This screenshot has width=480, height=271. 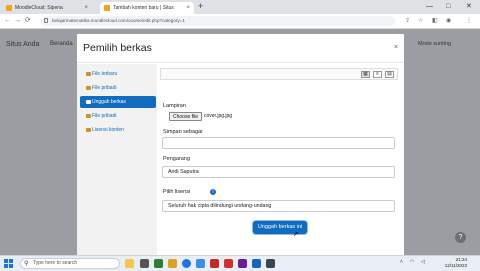 I want to click on menu-icon: ⋮, so click(x=469, y=20).